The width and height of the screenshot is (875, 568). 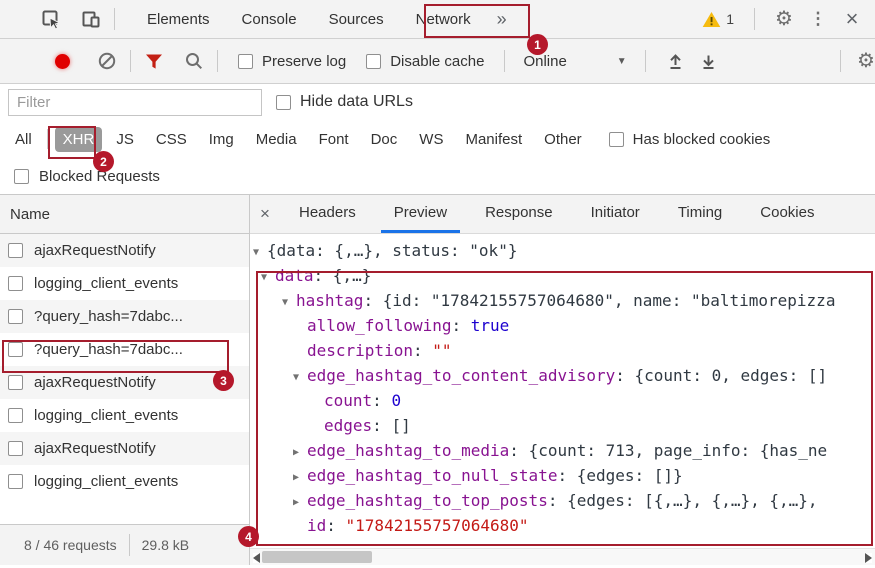 I want to click on tab-sources: Sources, so click(x=356, y=19).